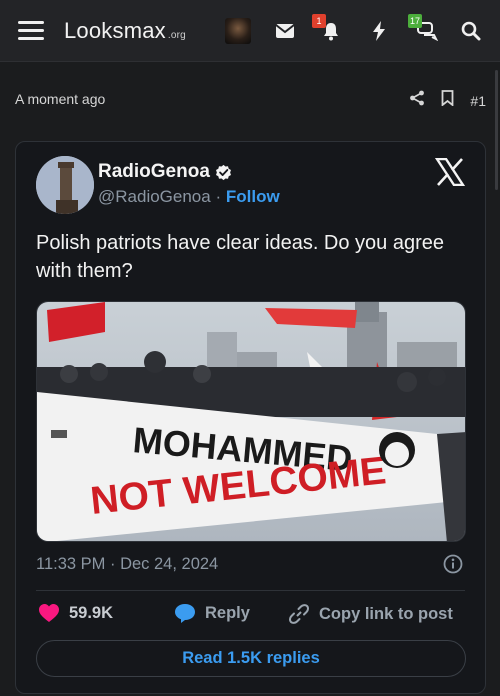 The image size is (500, 696). Describe the element at coordinates (478, 101) in the screenshot. I see `post-number: #1` at that location.